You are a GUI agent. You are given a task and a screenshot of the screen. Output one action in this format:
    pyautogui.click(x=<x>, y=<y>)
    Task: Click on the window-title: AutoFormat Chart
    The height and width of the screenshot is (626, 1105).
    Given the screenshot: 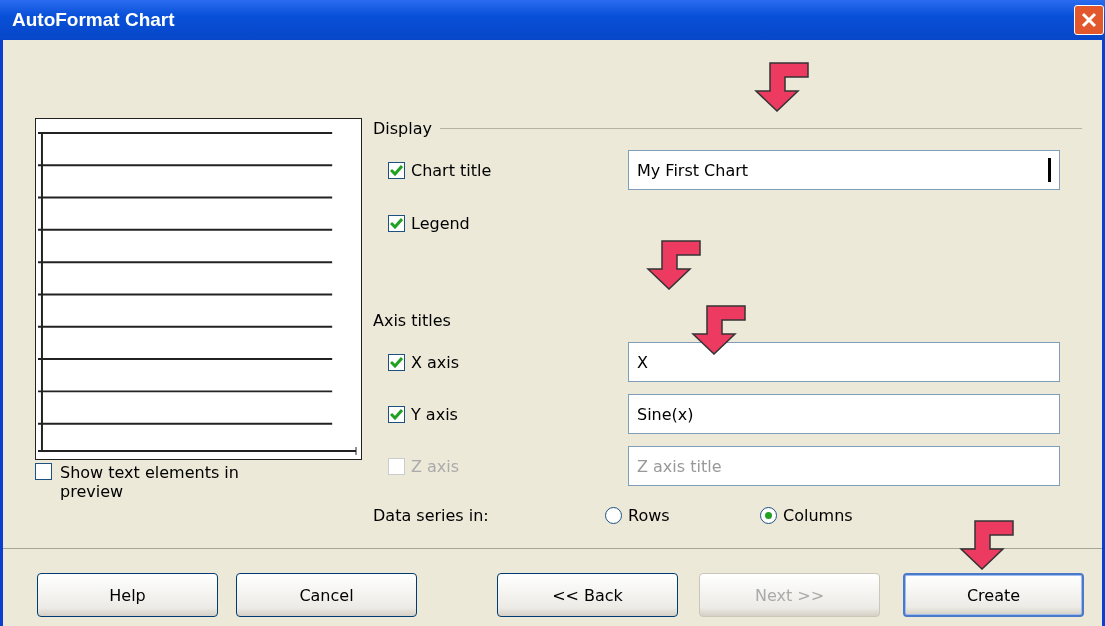 What is the action you would take?
    pyautogui.click(x=93, y=20)
    